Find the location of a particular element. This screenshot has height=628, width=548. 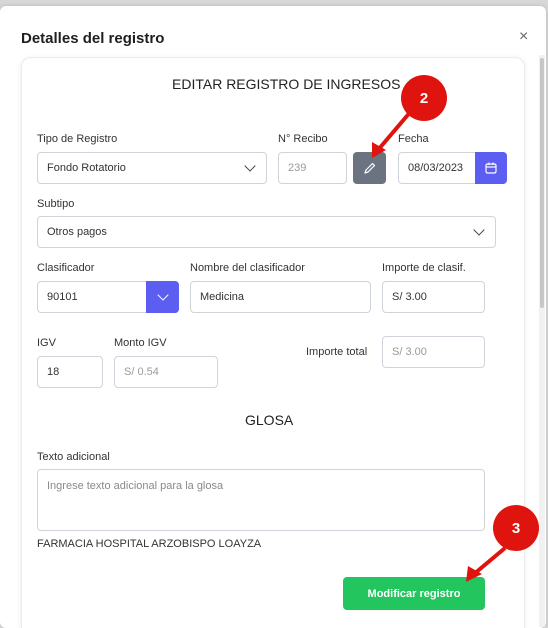

annotation-marker-2: 2 is located at coordinates (424, 98).